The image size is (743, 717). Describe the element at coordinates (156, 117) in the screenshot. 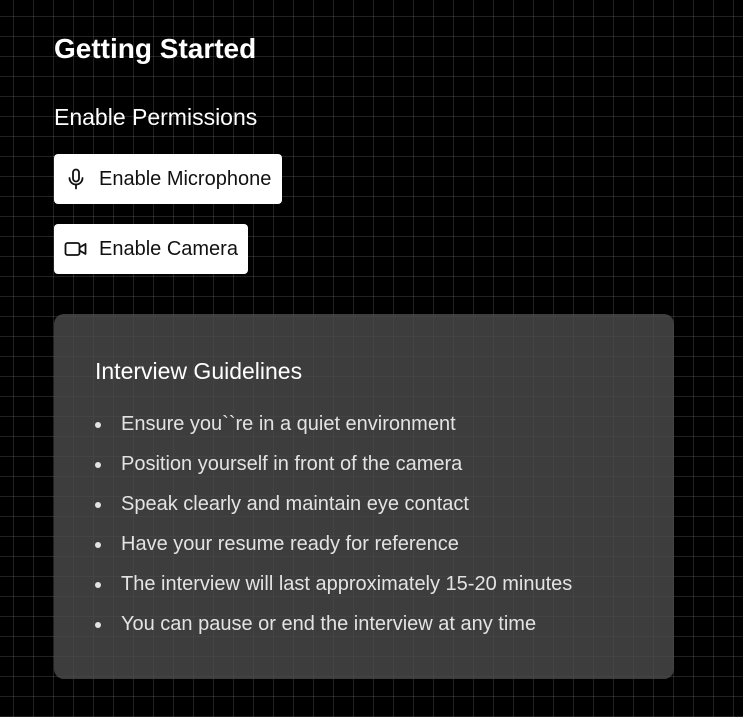

I see `permissions-heading: Enable Permissions` at that location.